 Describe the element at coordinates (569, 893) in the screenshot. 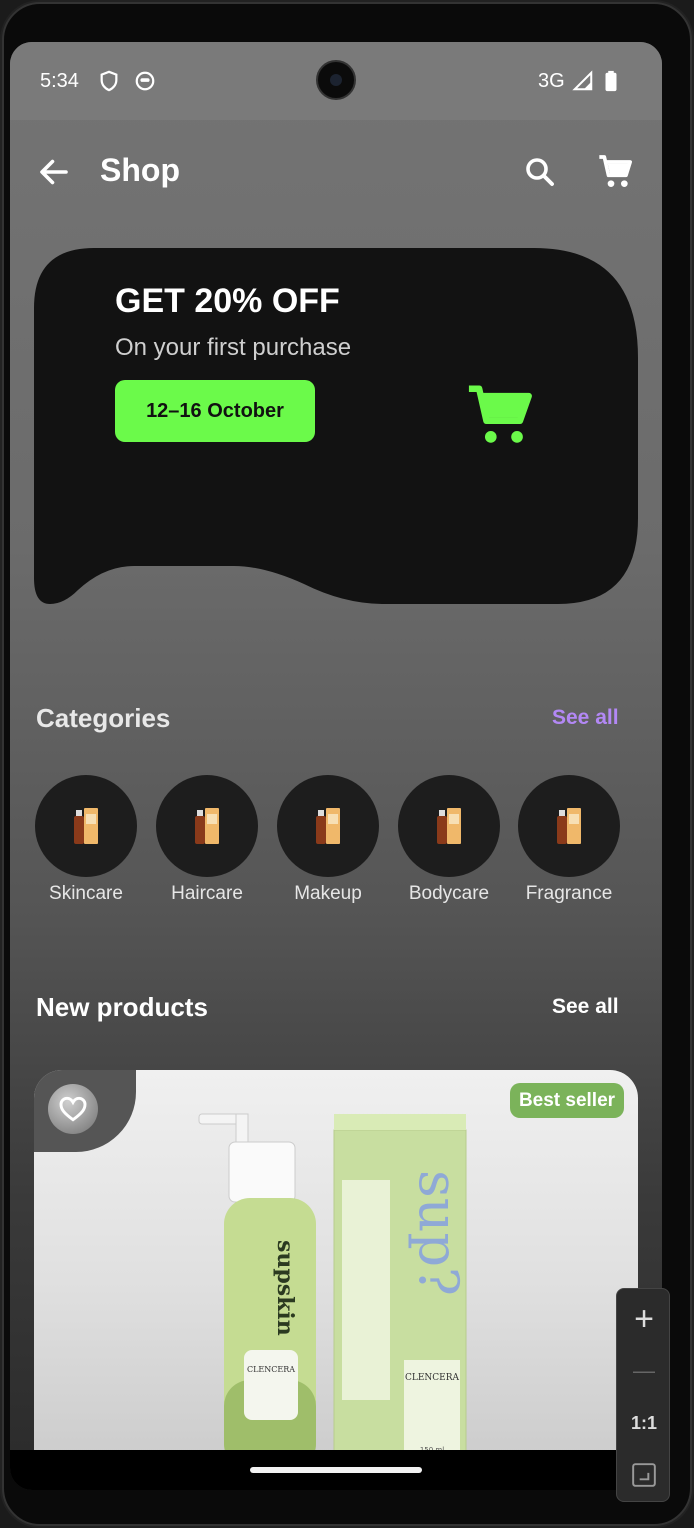

I see `category-label: Fragrance` at that location.